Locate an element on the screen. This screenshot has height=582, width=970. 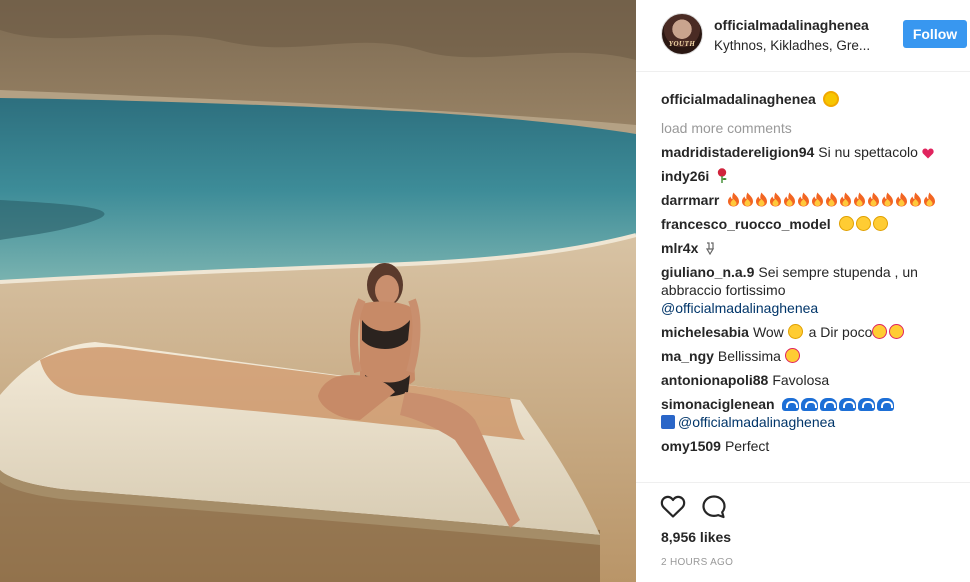
comment-text: Perfect is located at coordinates (747, 446).